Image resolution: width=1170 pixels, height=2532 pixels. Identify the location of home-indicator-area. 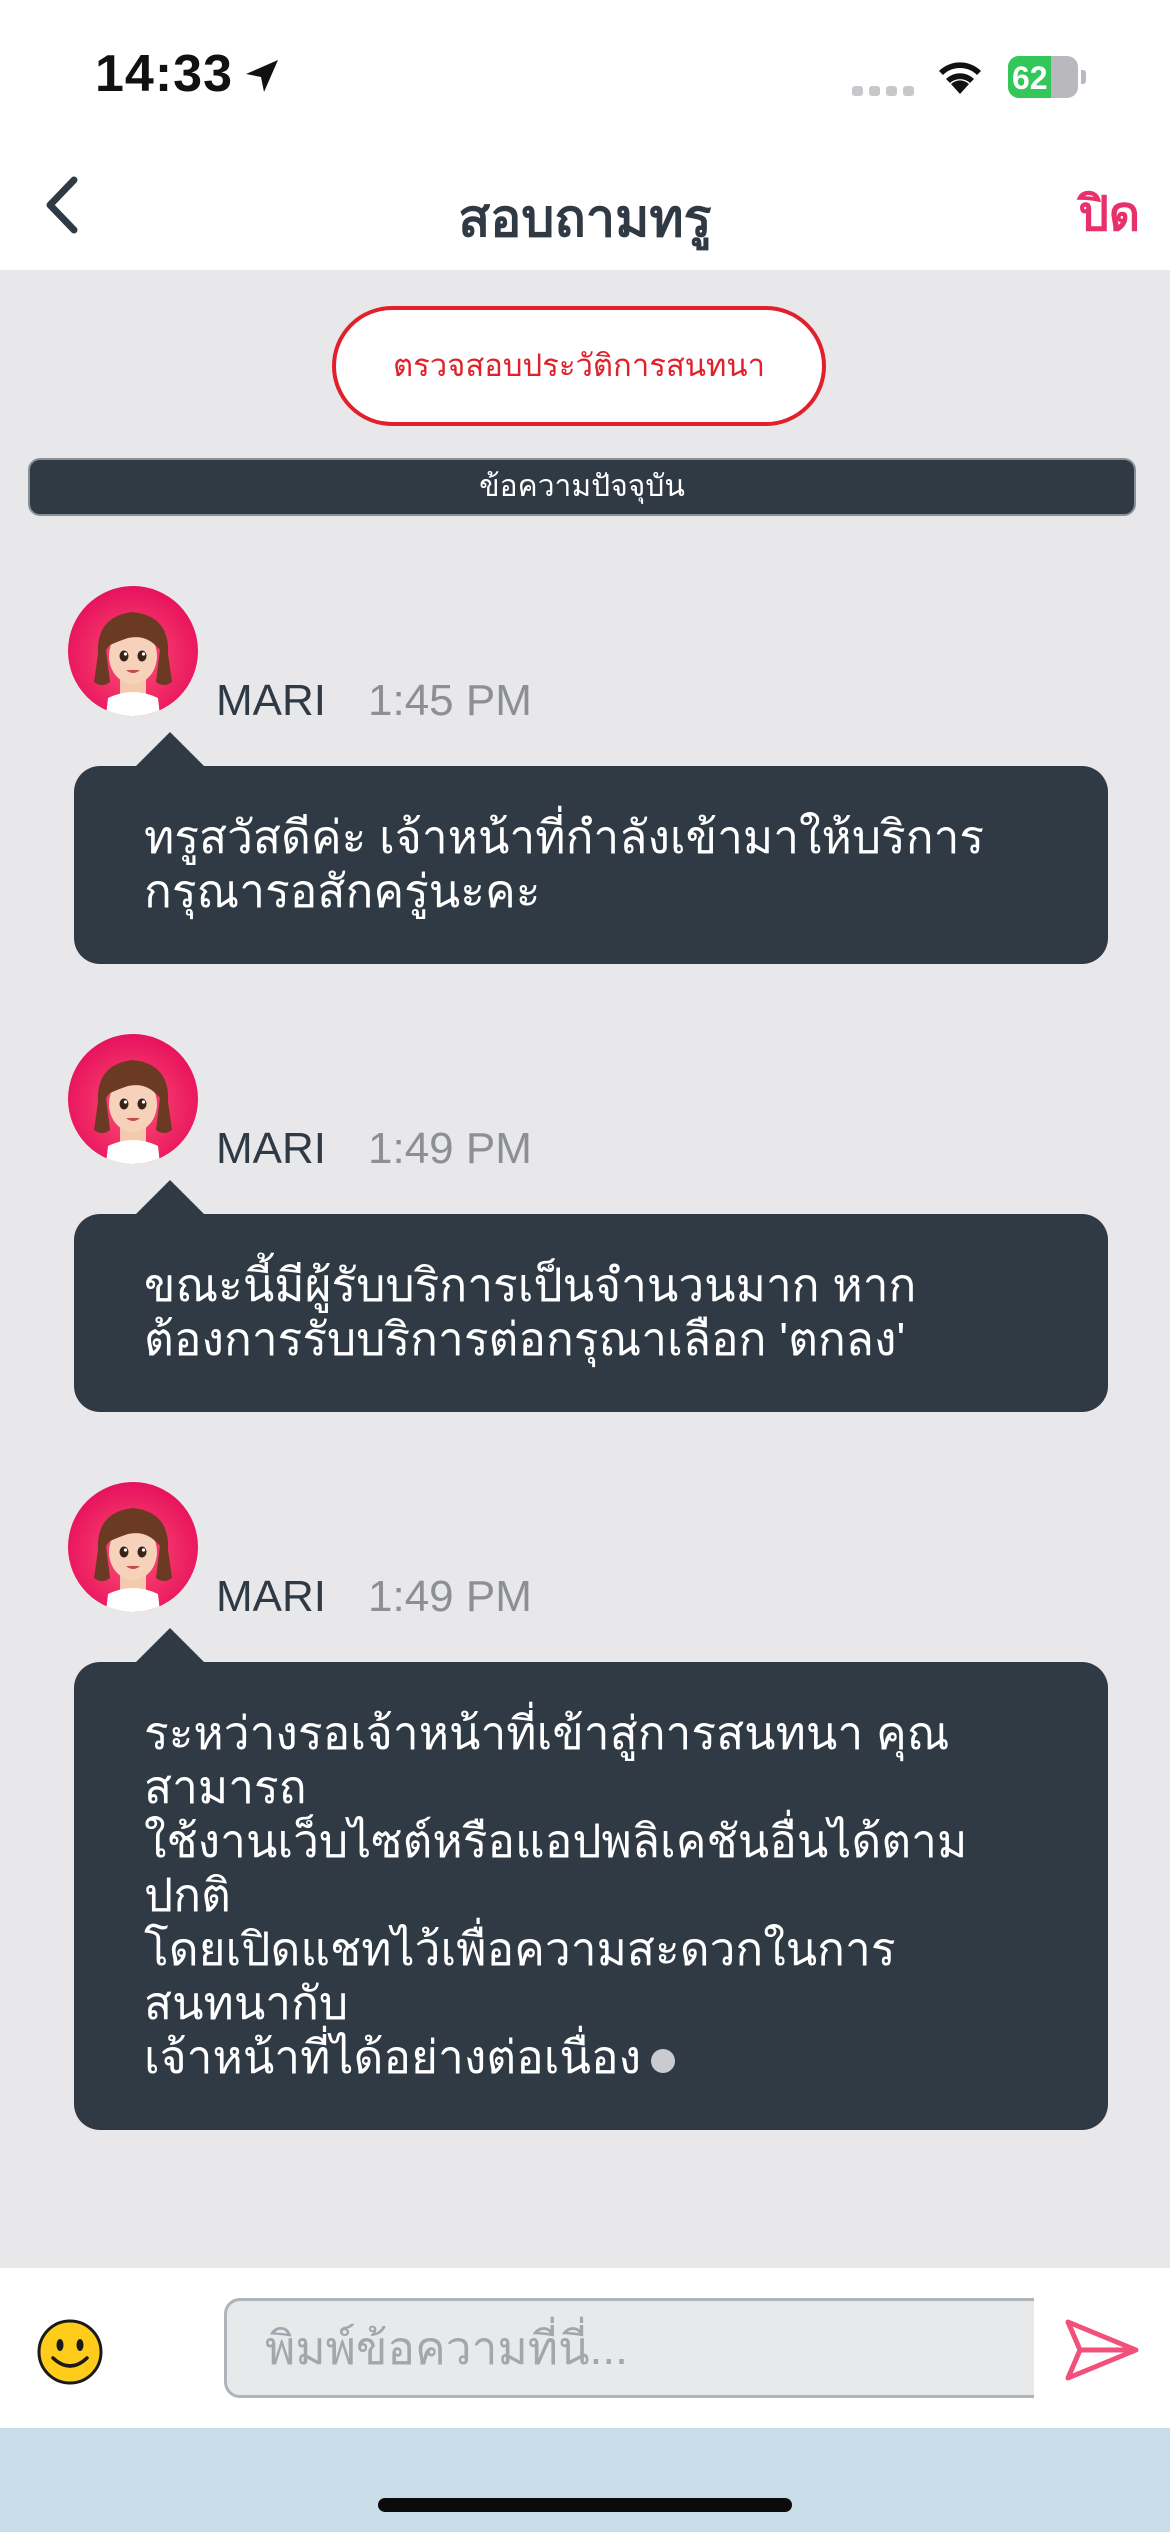
(585, 2480).